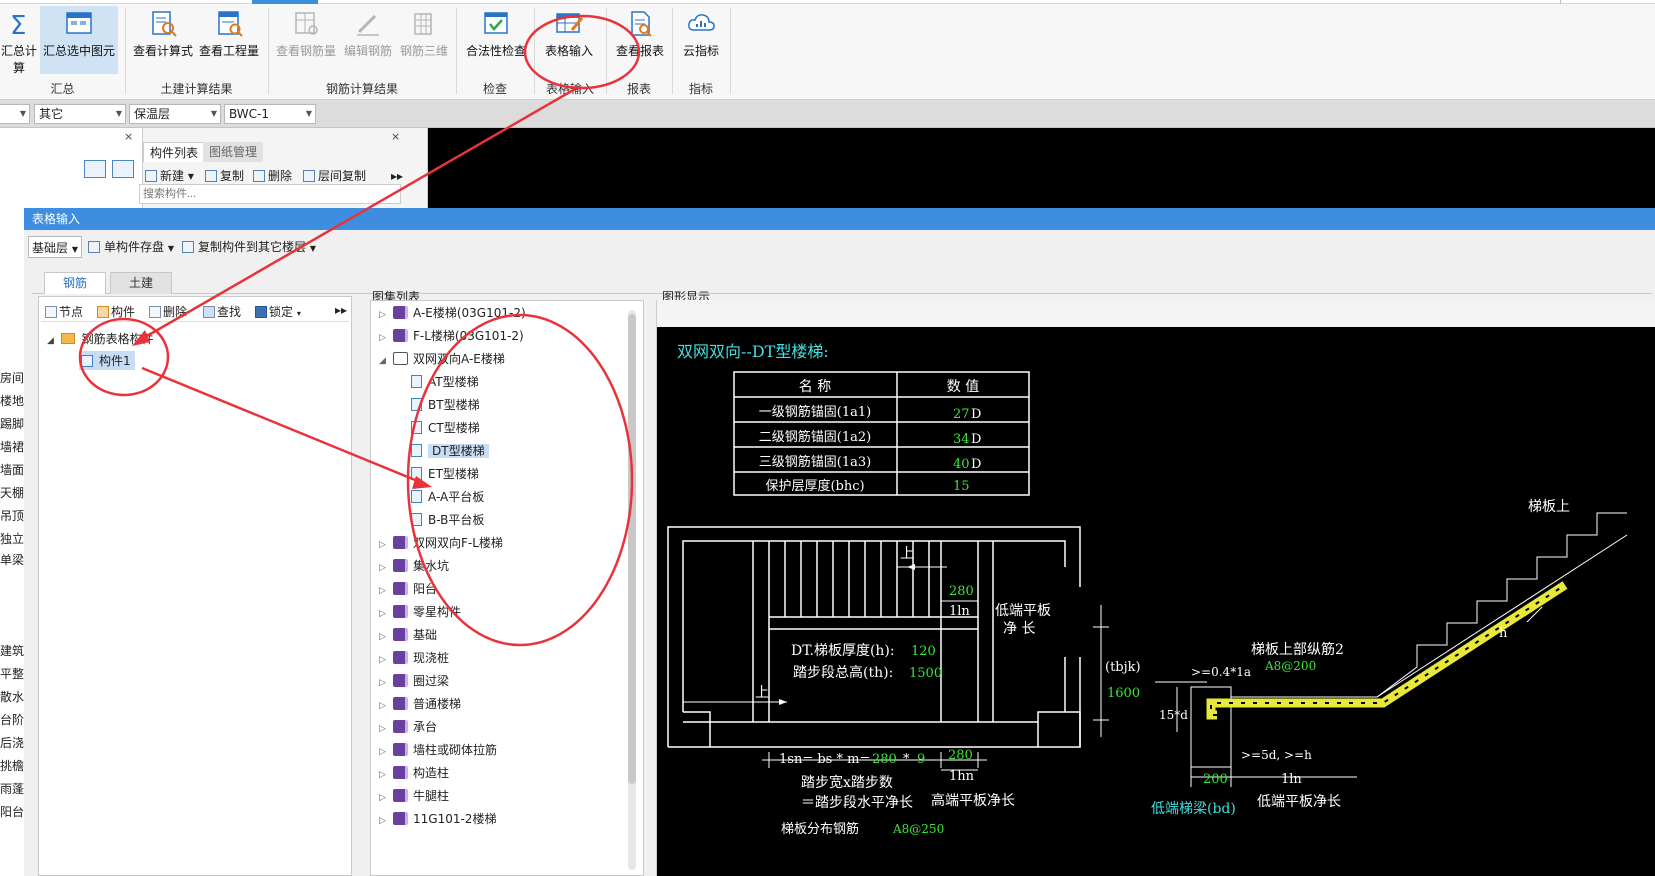 Image resolution: width=1655 pixels, height=876 pixels. Describe the element at coordinates (408, 727) in the screenshot. I see `atlas-group: ▷ 承台` at that location.